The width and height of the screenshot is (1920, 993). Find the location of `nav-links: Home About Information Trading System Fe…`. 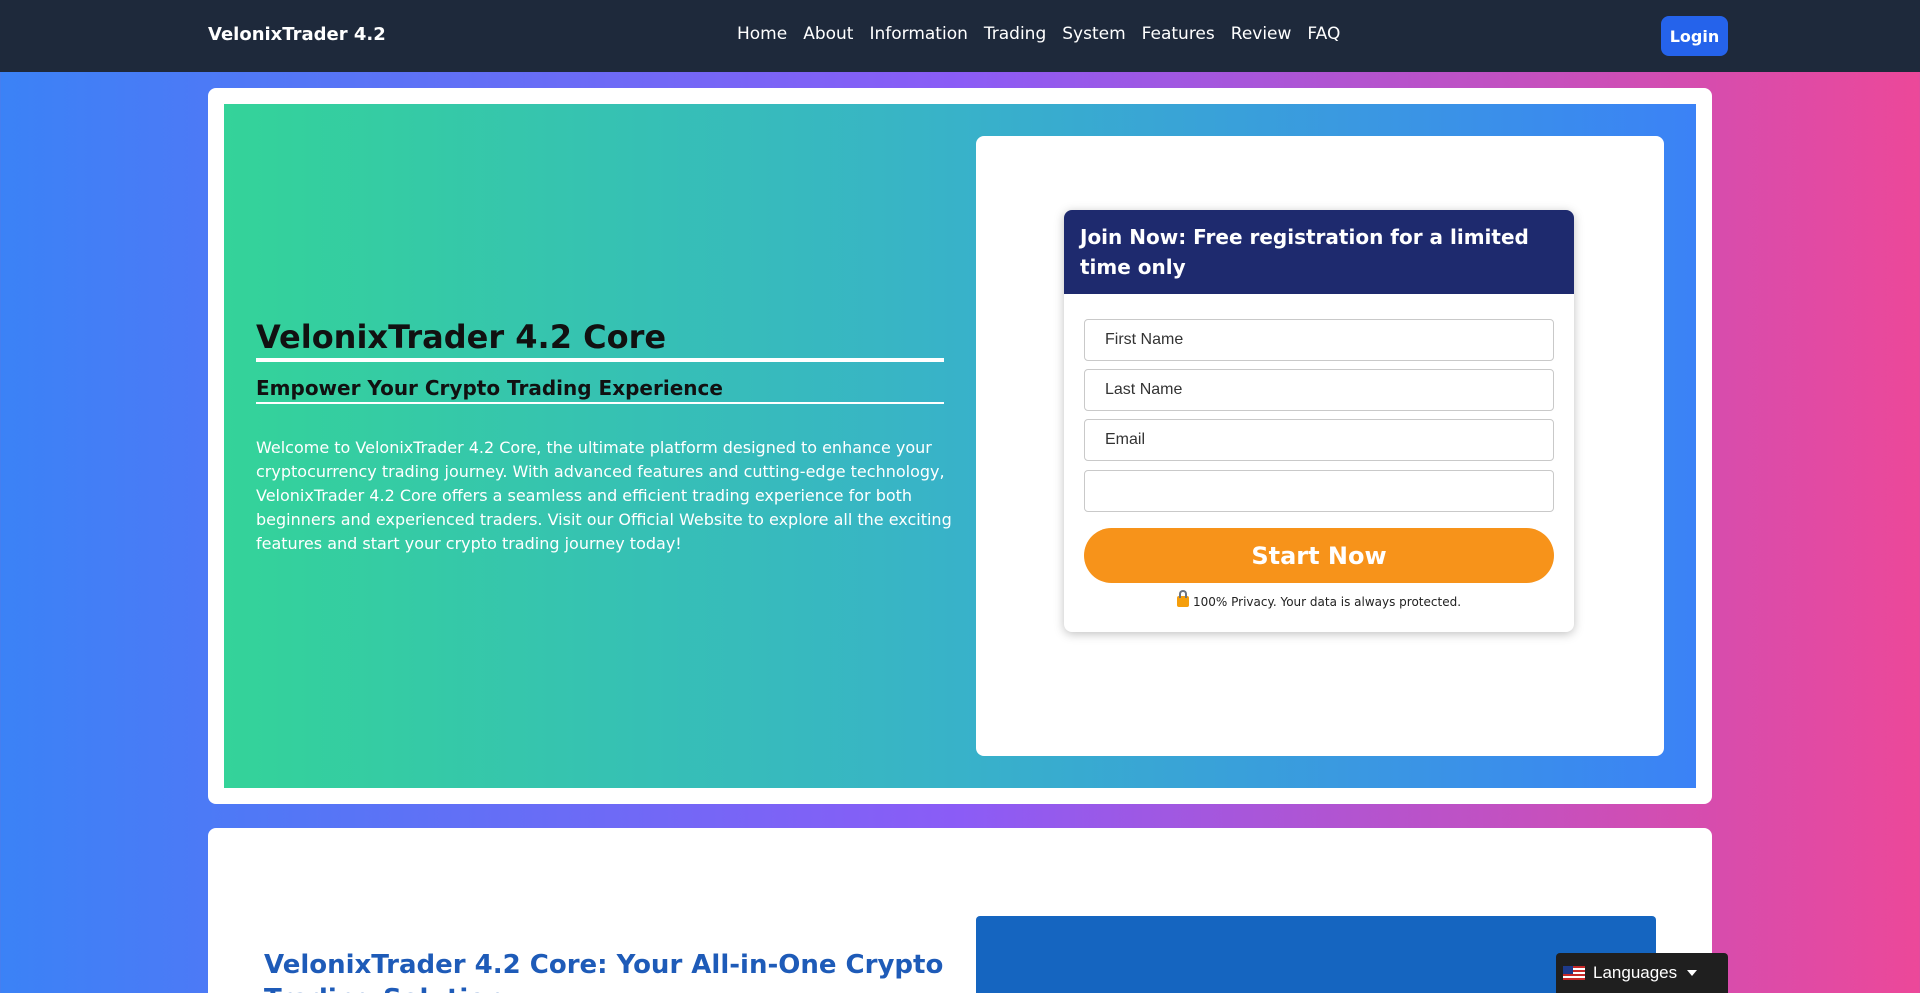

nav-links: Home About Information Trading System Fe… is located at coordinates (1046, 34).